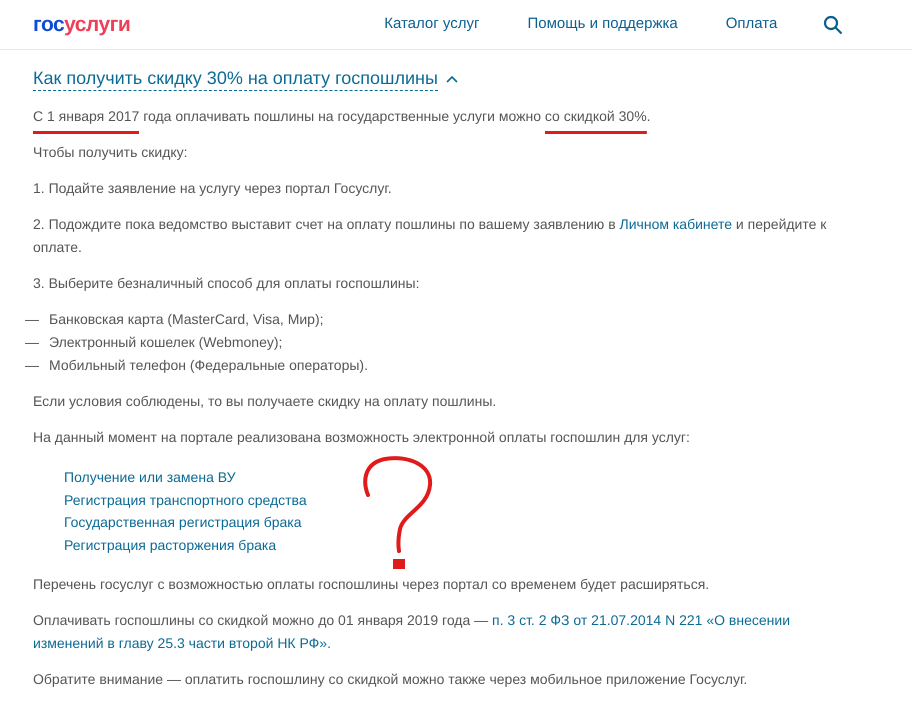  What do you see at coordinates (752, 24) in the screenshot?
I see `nav-link: Оплата` at bounding box center [752, 24].